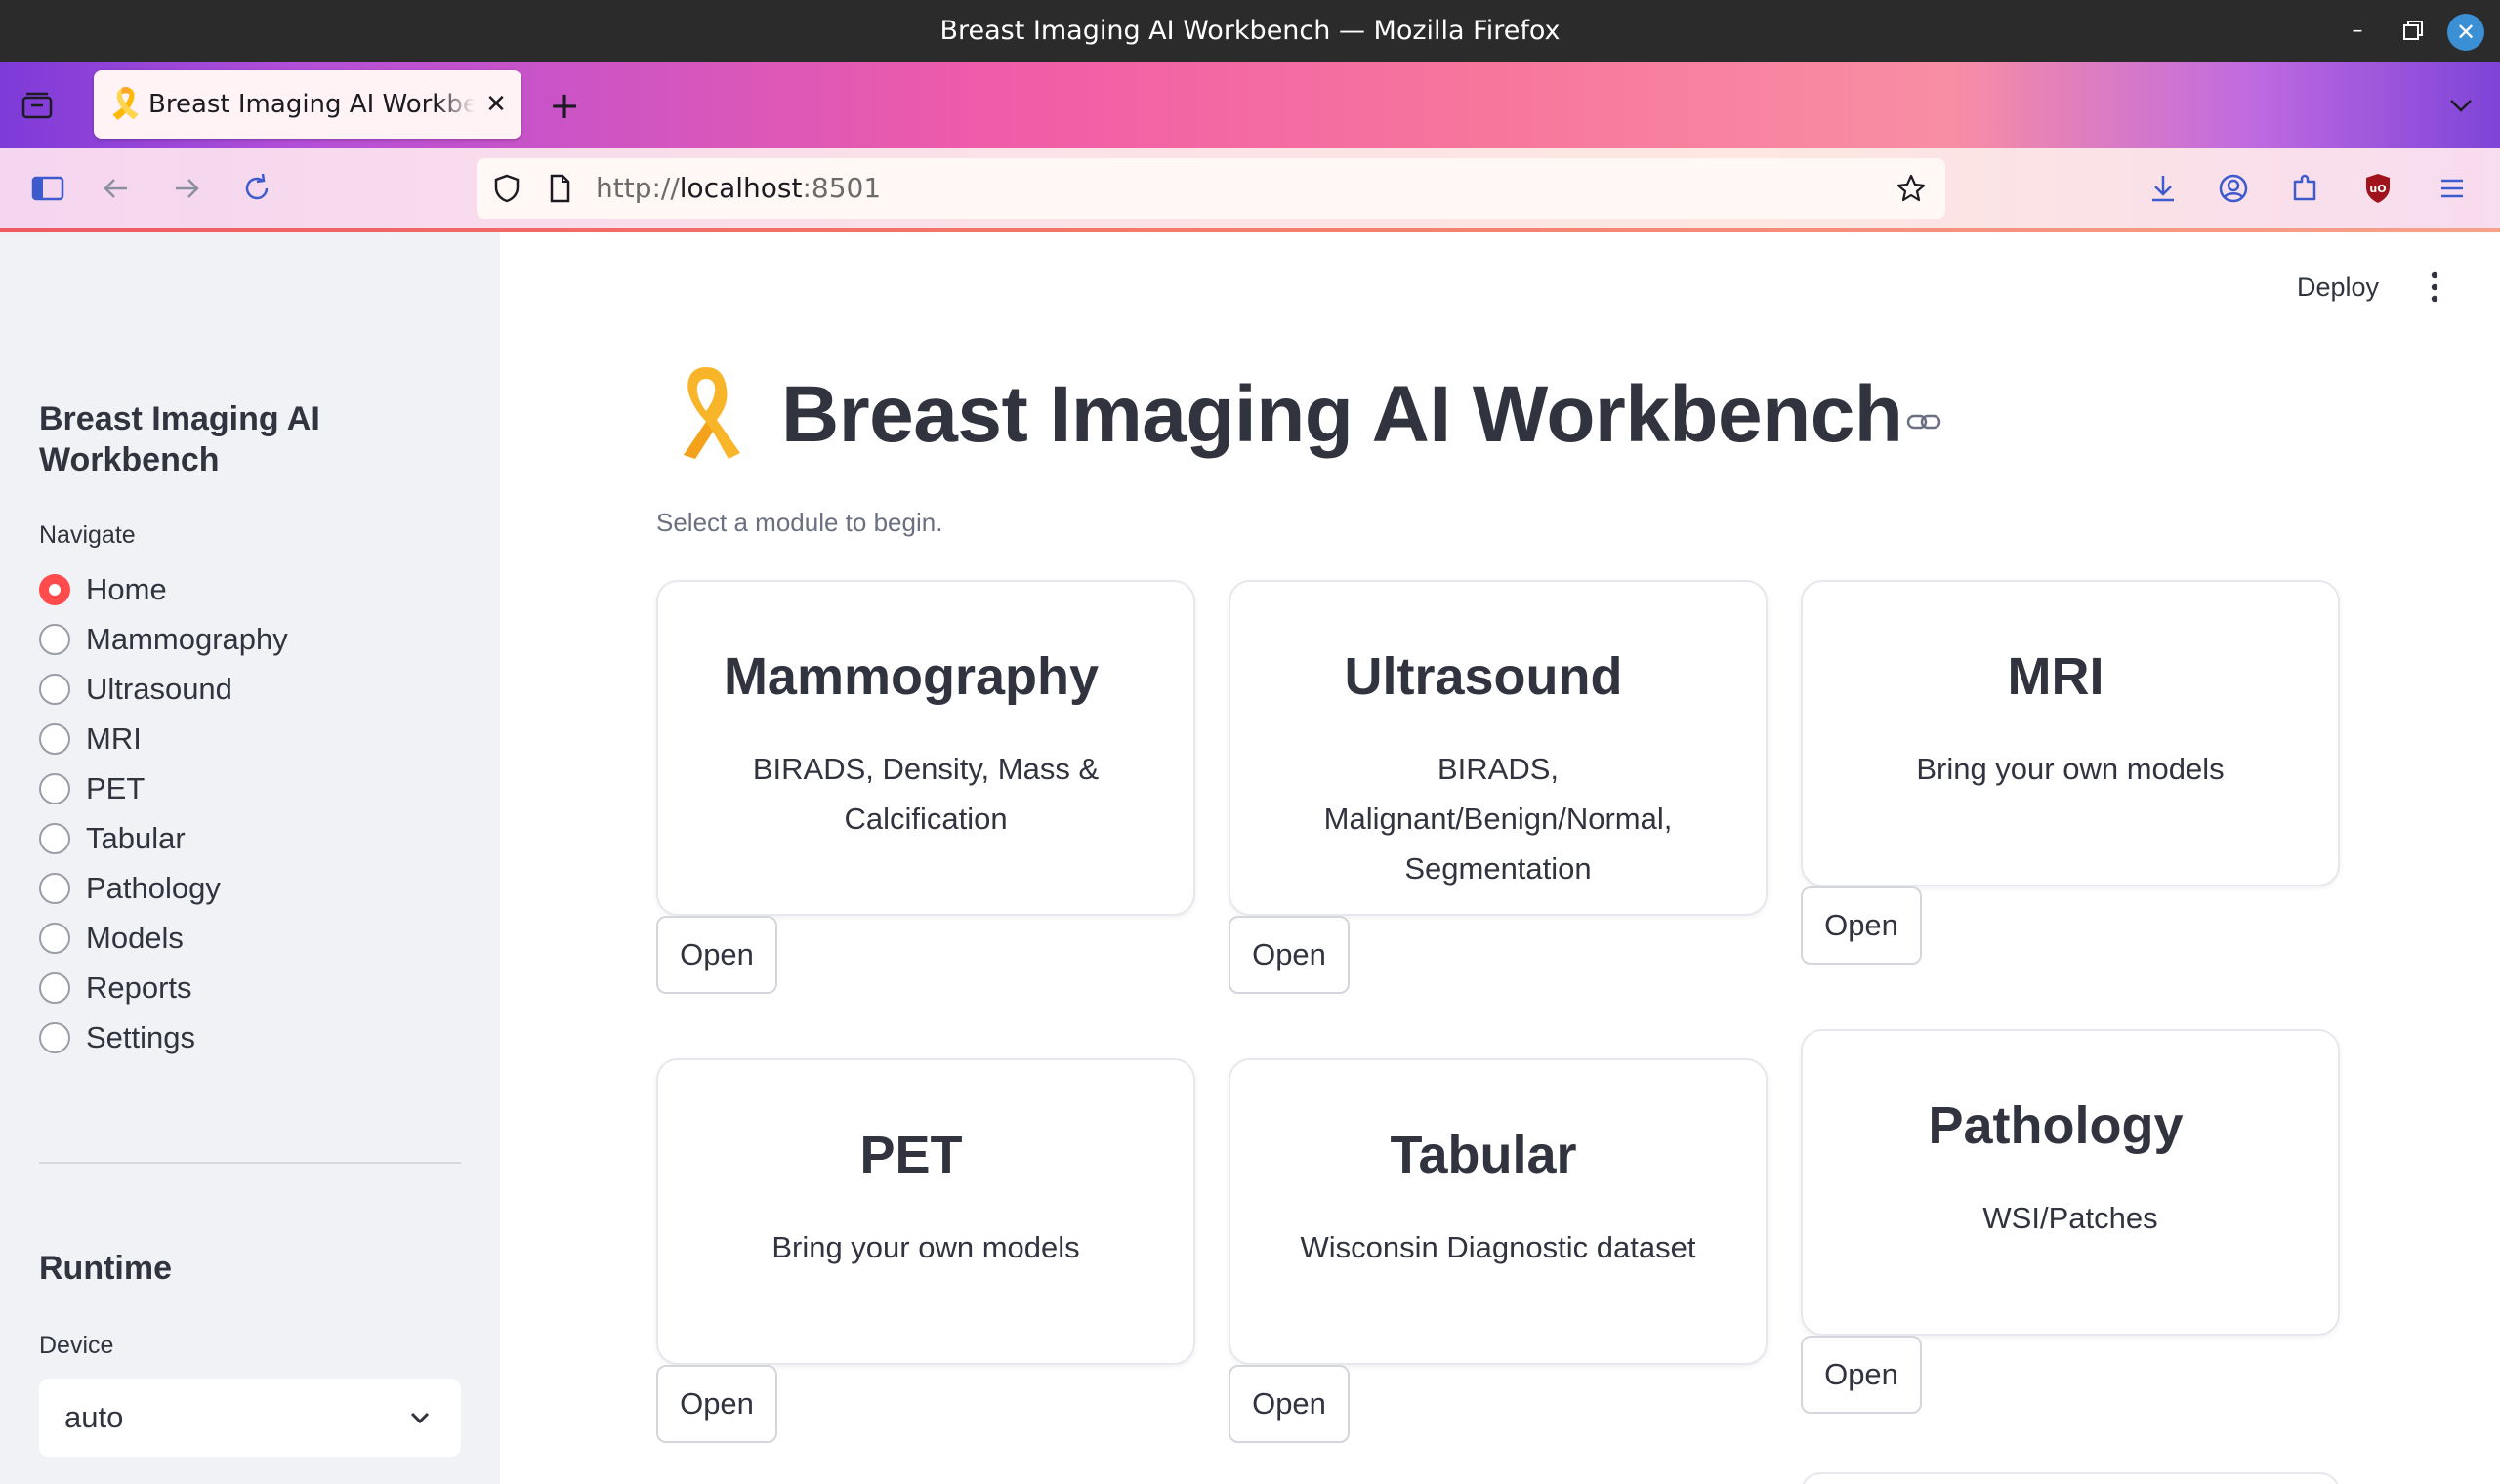 This screenshot has width=2500, height=1484. Describe the element at coordinates (244, 988) in the screenshot. I see `nav-radio-reports: Reports` at that location.